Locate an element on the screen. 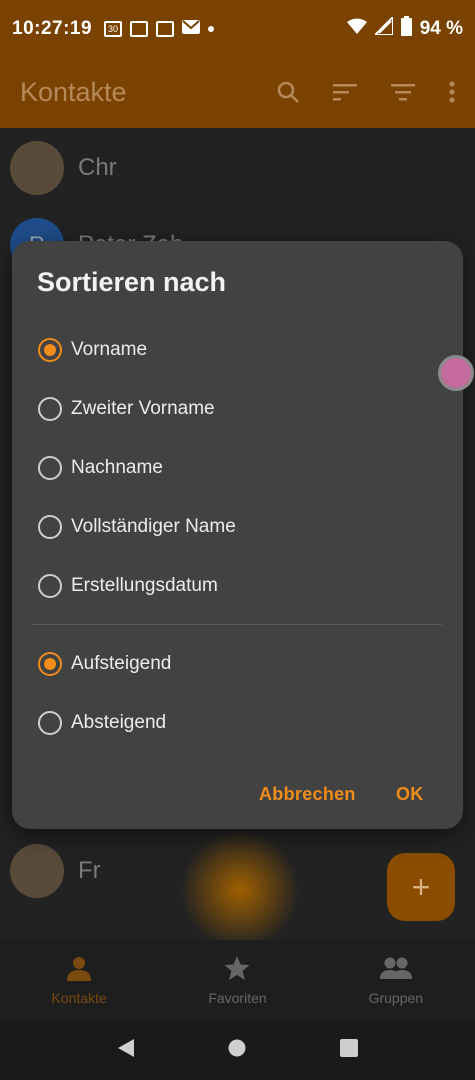 This screenshot has height=1080, width=475. status-right: 94 % is located at coordinates (404, 28).